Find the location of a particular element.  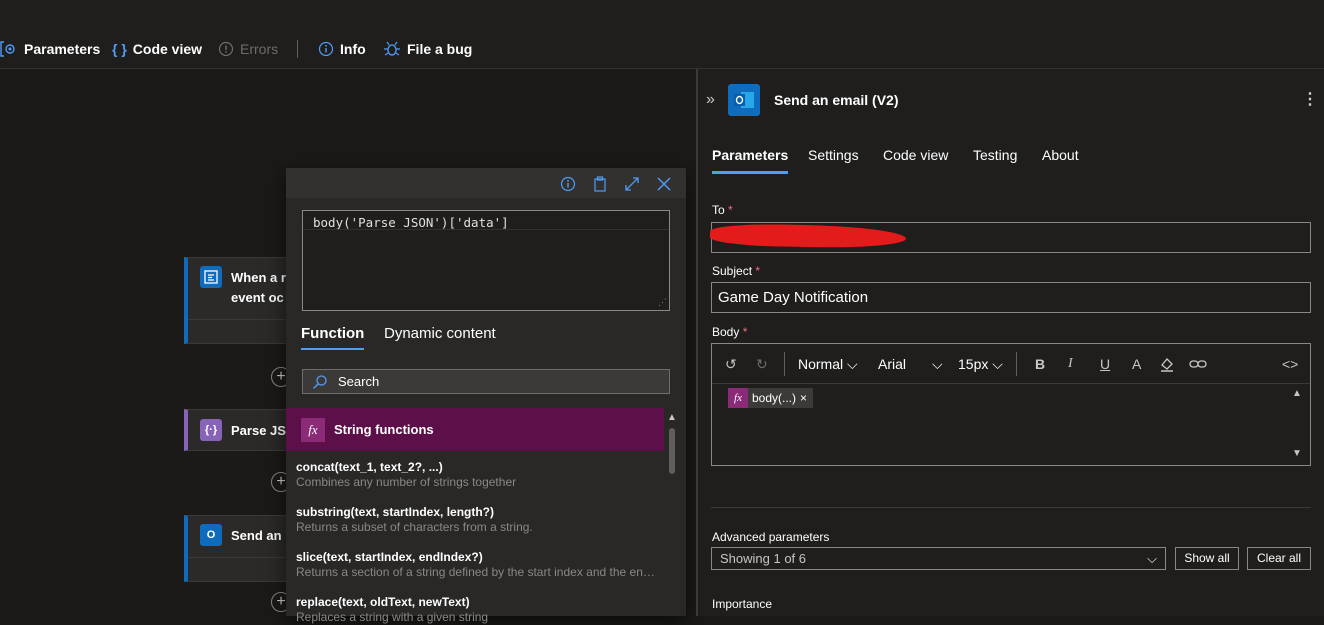

expression-tabs: Function Dynamic content is located at coordinates (486, 335).